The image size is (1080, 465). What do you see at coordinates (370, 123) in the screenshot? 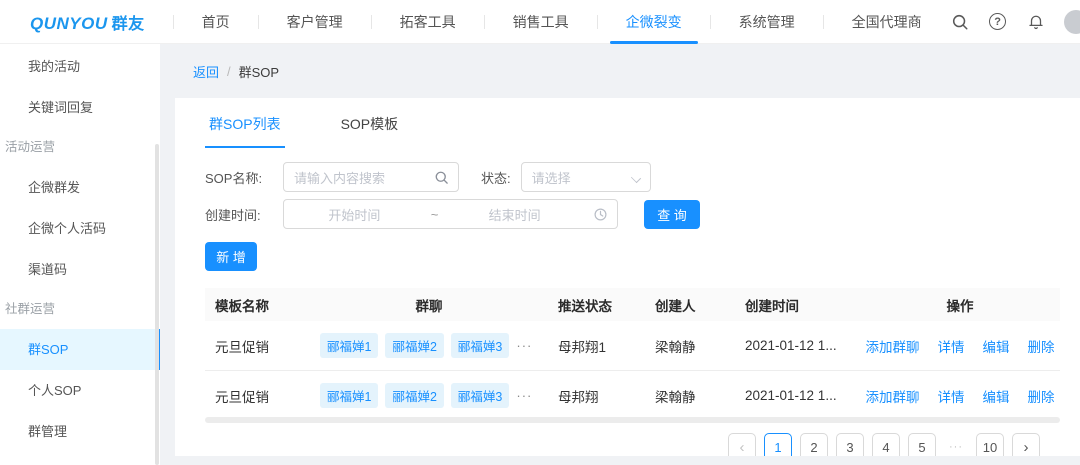
I see `tab-sop-template: SOP模板` at bounding box center [370, 123].